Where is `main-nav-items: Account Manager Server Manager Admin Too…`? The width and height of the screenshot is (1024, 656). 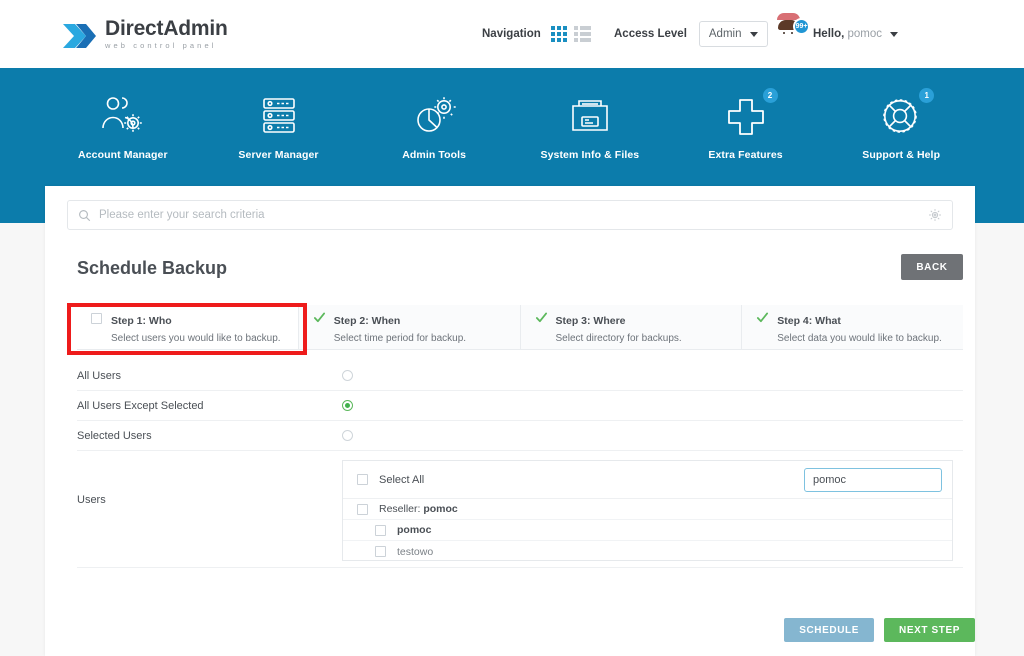
main-nav-items: Account Manager Server Manager Admin Too… is located at coordinates (512, 124).